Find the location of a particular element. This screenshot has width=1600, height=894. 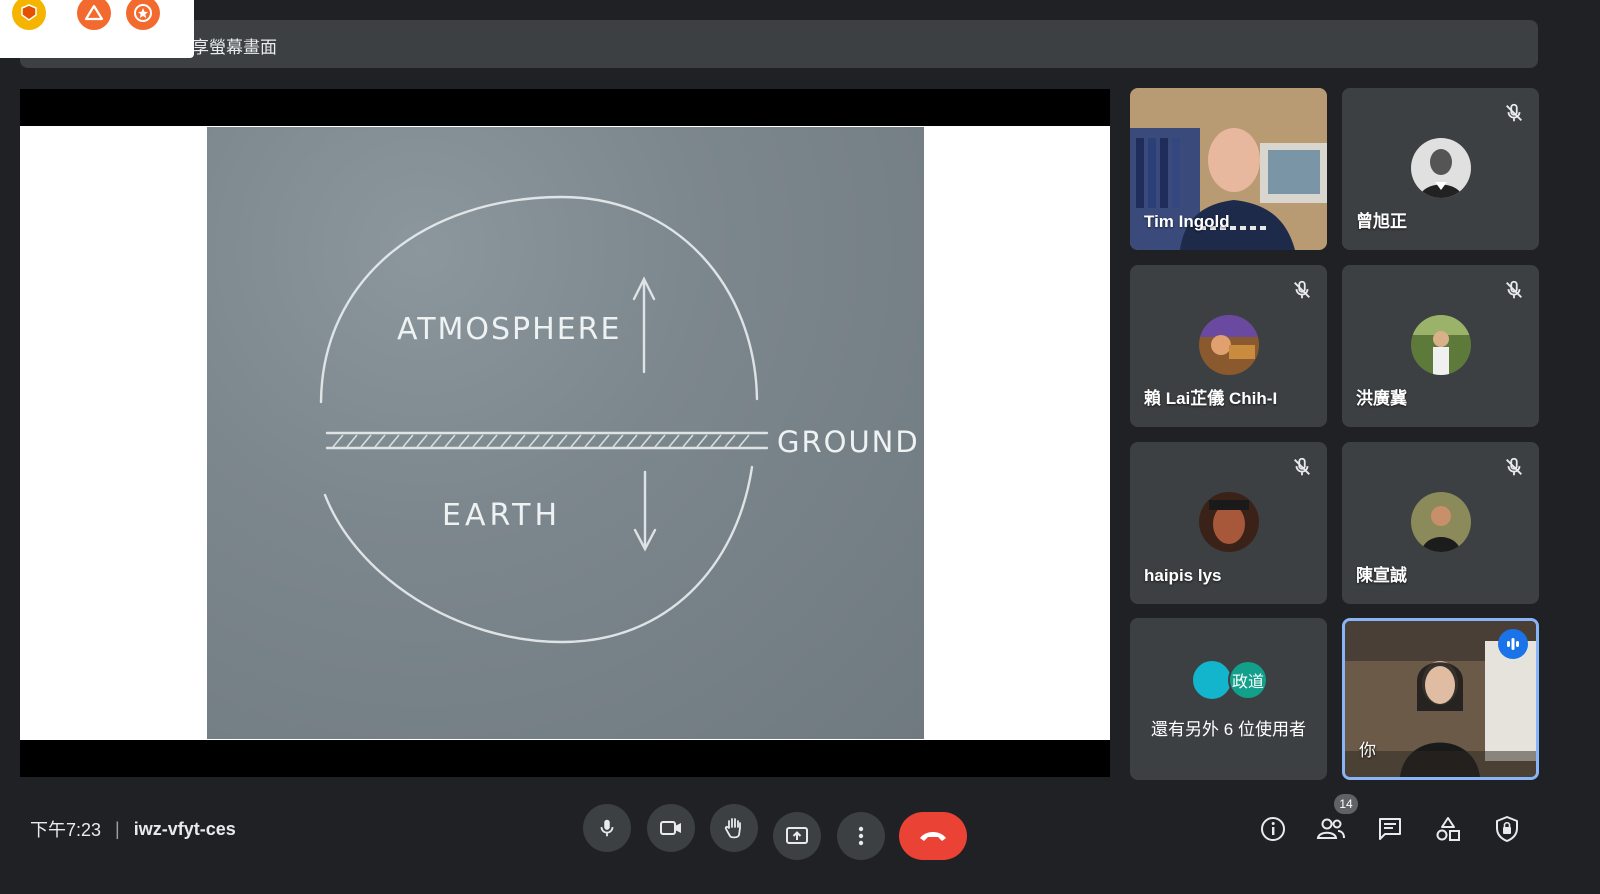

participant-tile-haipis: haipis lys is located at coordinates (1228, 523).